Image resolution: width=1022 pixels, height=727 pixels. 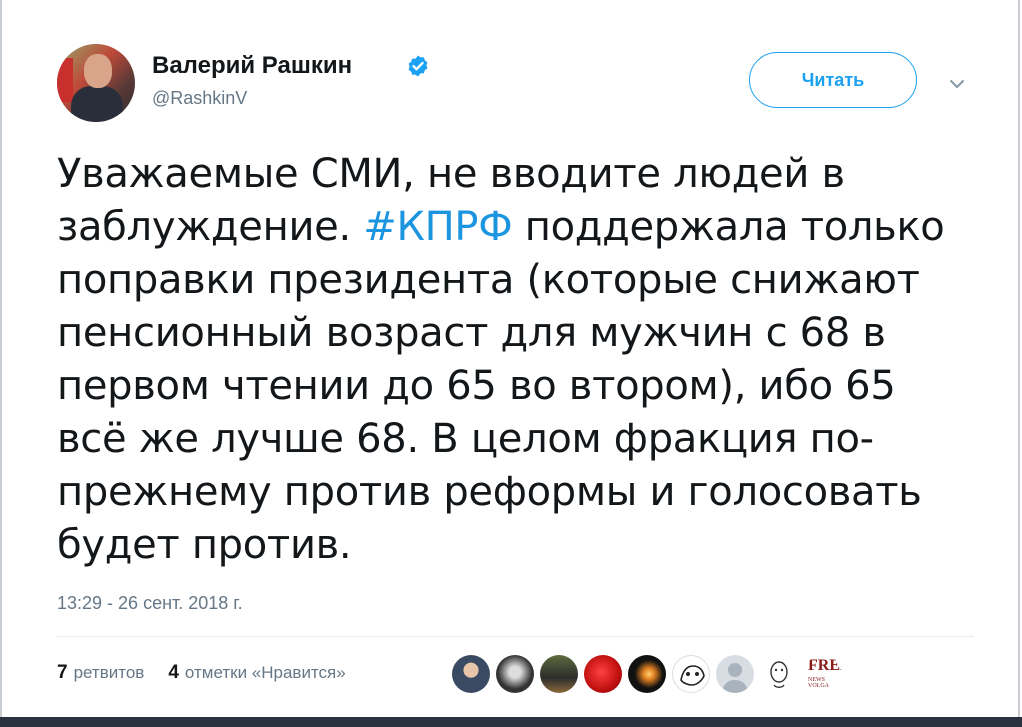 What do you see at coordinates (210, 227) in the screenshot?
I see `tweet-line-part: заблуждение.` at bounding box center [210, 227].